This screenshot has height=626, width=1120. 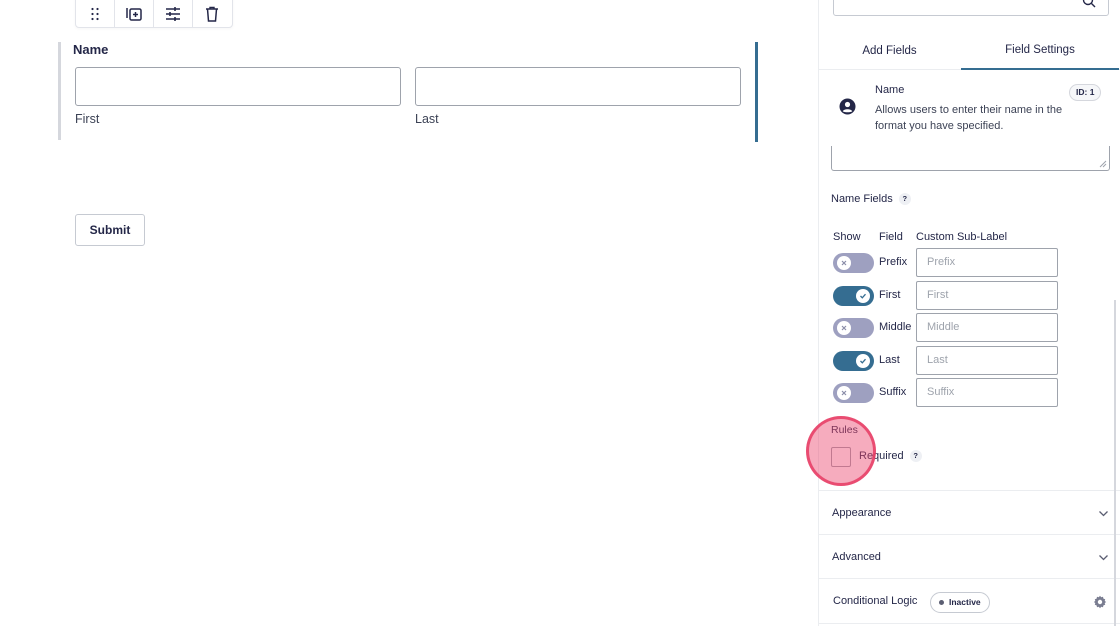 I want to click on gear-icon, so click(x=1100, y=602).